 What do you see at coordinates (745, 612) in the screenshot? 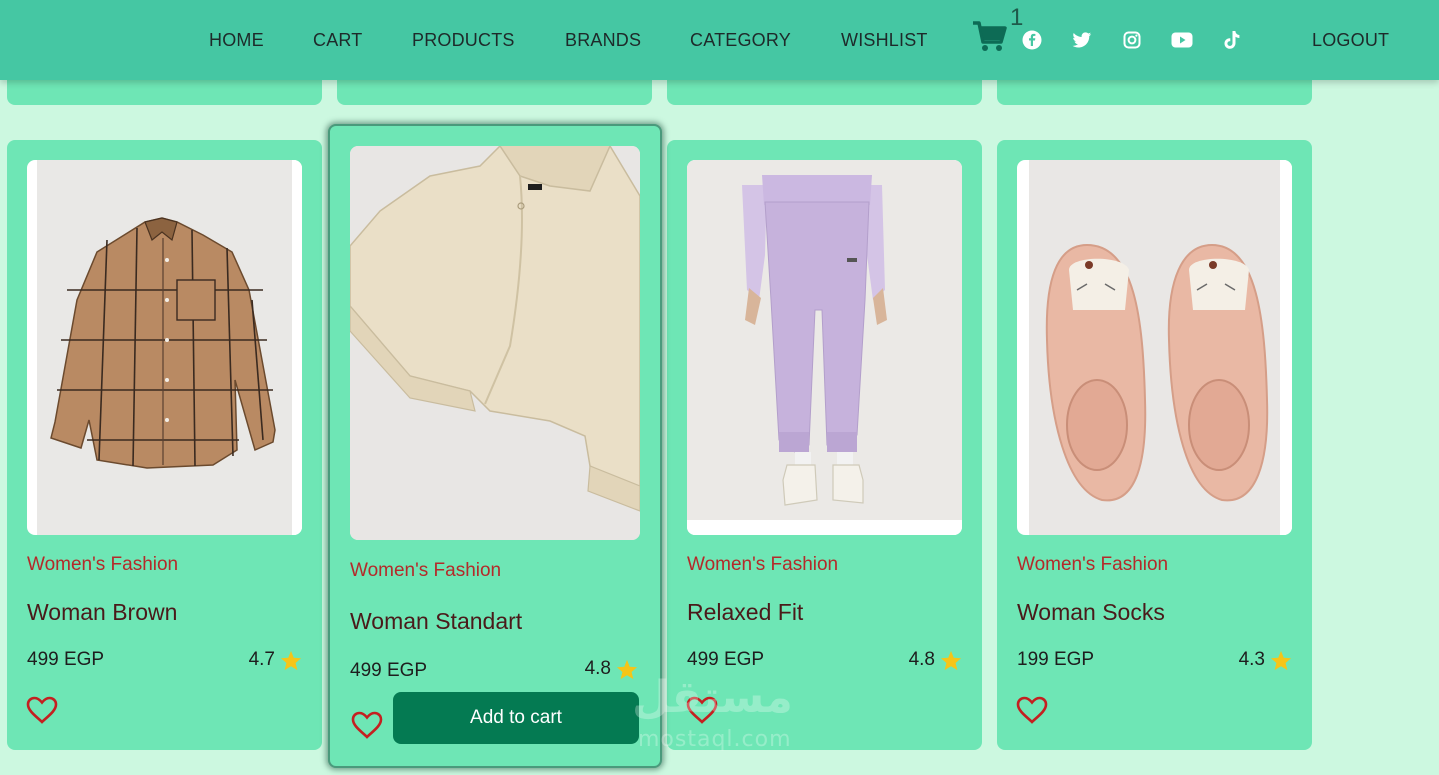
I see `product-title: Relaxed Fit` at bounding box center [745, 612].